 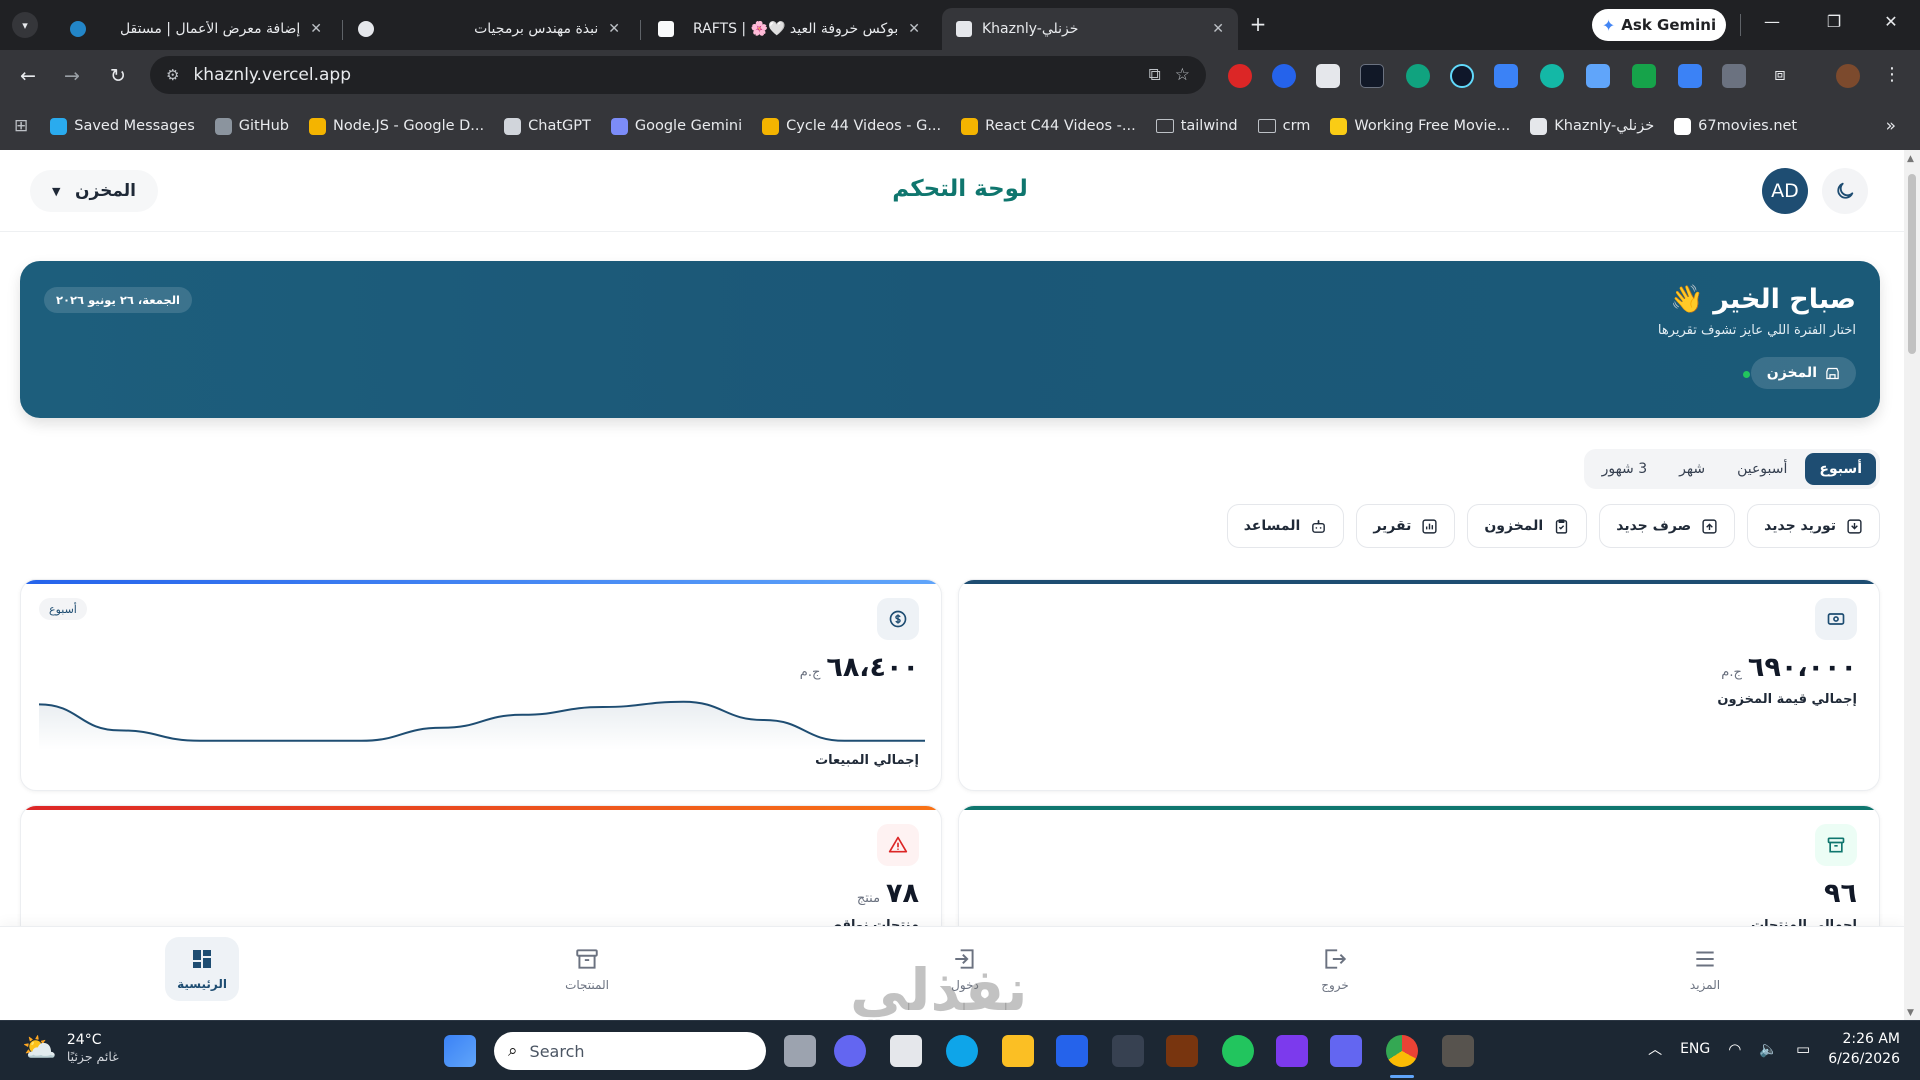 I want to click on assistant-button: المساعد, so click(x=1285, y=526).